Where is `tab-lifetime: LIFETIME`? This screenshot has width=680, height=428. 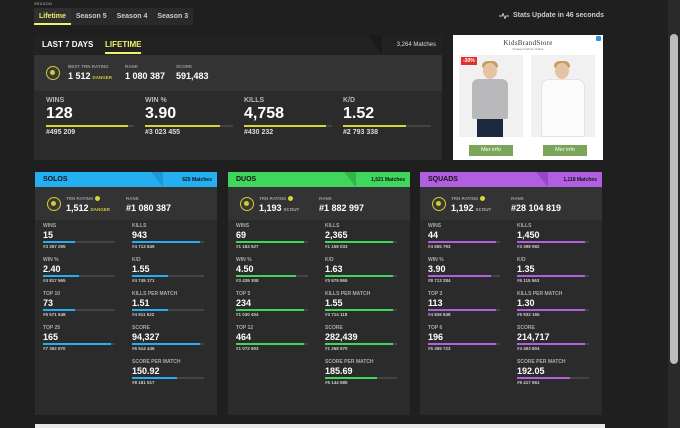 tab-lifetime: LIFETIME is located at coordinates (123, 47).